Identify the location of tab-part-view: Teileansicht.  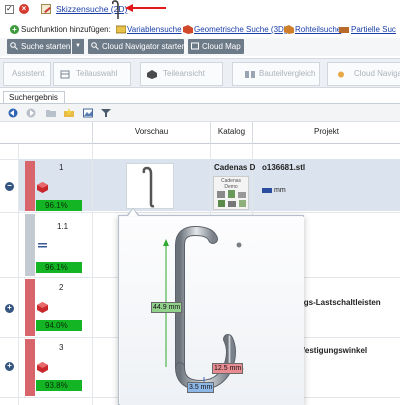
(181, 74).